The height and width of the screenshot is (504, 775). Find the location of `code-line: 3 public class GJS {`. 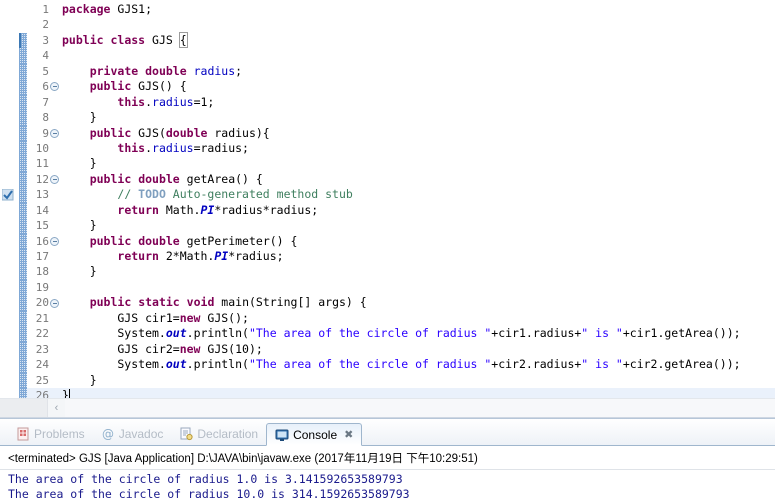

code-line: 3 public class GJS { is located at coordinates (387, 40).